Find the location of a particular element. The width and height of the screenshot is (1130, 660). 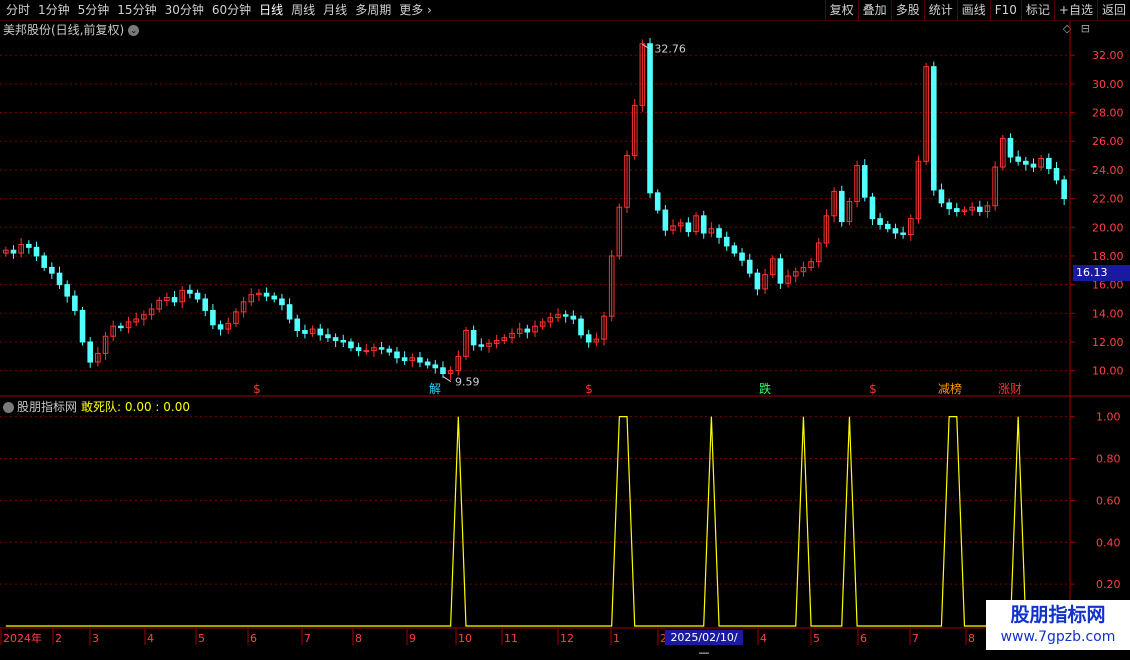

watermark: 股朋指标网 www.7gpzb.com is located at coordinates (1058, 625).